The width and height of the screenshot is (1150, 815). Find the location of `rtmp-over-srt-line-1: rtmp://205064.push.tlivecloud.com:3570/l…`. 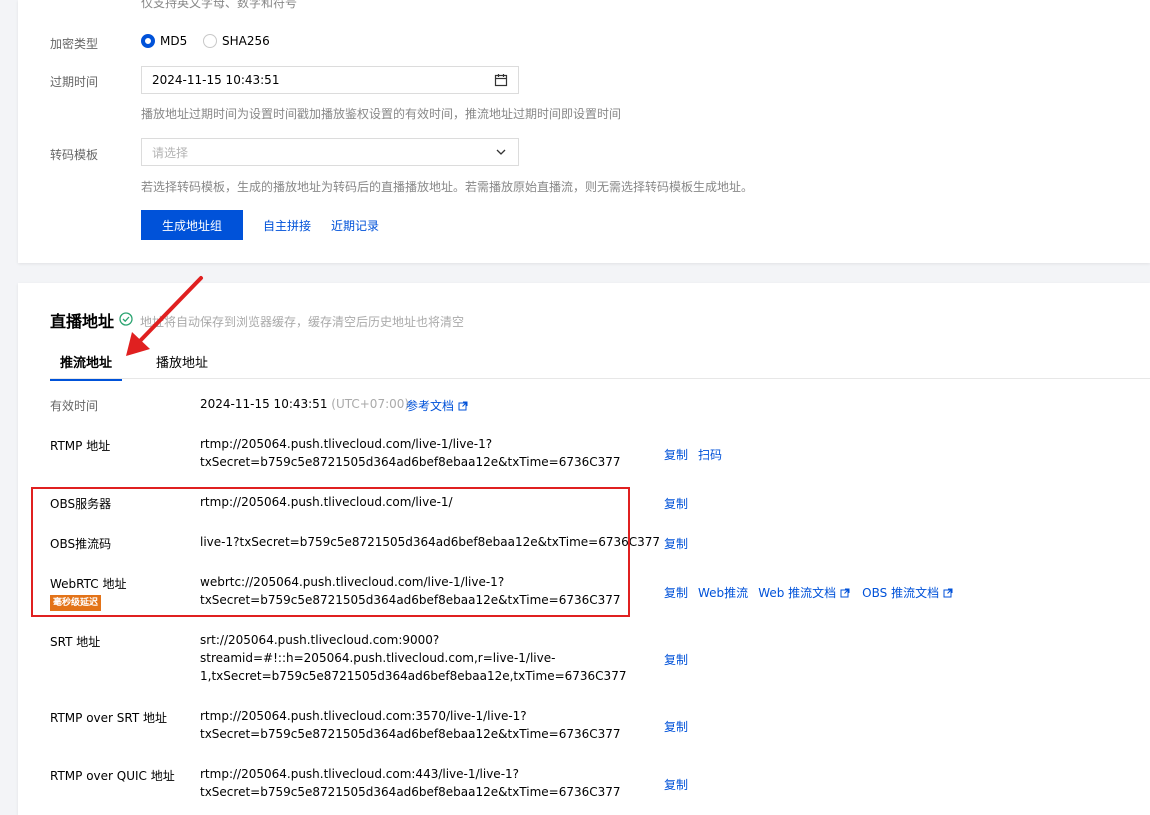

rtmp-over-srt-line-1: rtmp://205064.push.tlivecloud.com:3570/l… is located at coordinates (363, 716).